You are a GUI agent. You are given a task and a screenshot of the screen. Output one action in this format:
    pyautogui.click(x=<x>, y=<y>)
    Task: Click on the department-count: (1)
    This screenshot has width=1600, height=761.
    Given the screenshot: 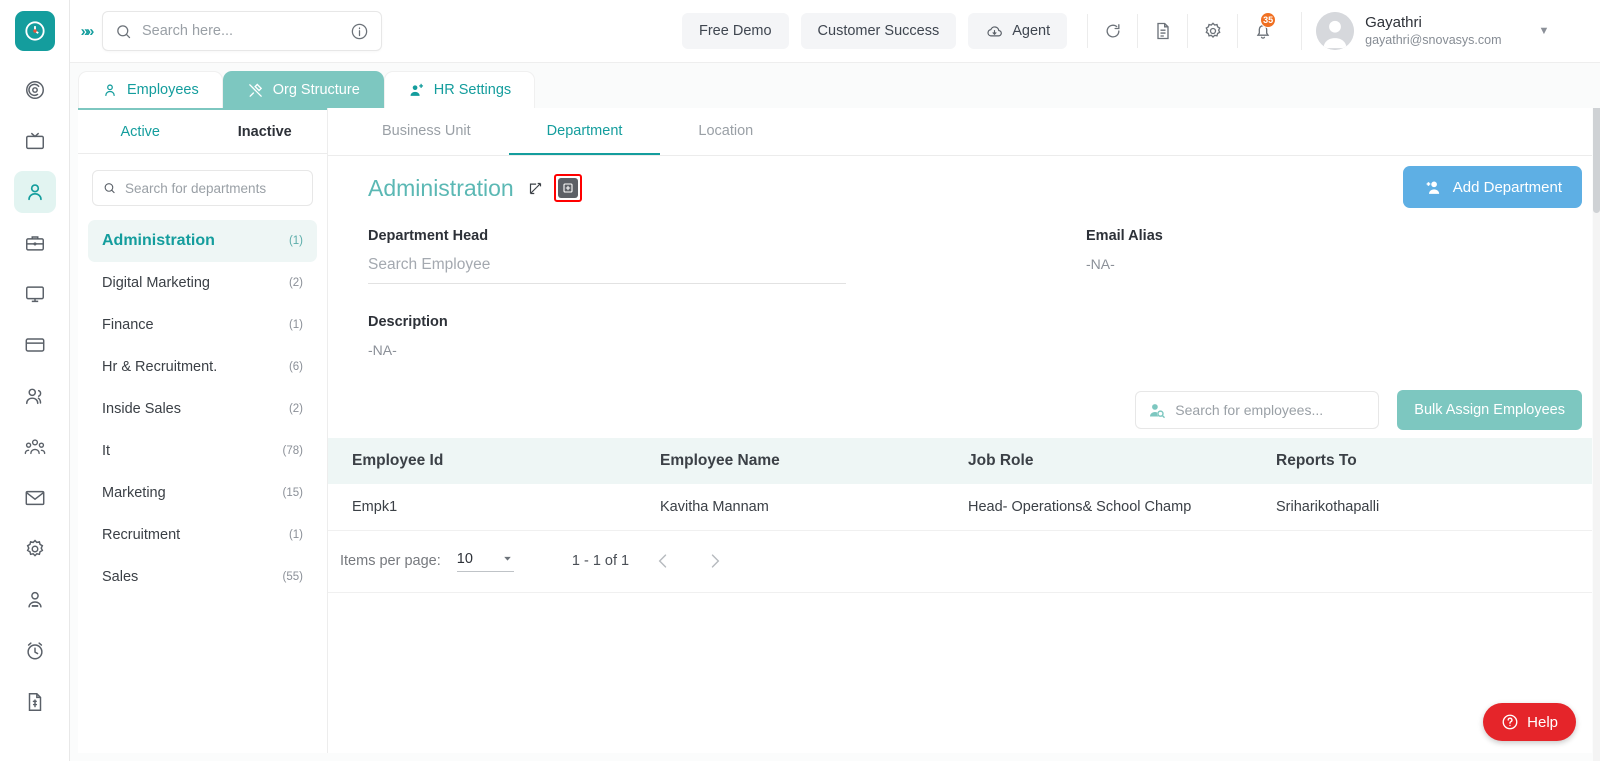 What is the action you would take?
    pyautogui.click(x=295, y=535)
    